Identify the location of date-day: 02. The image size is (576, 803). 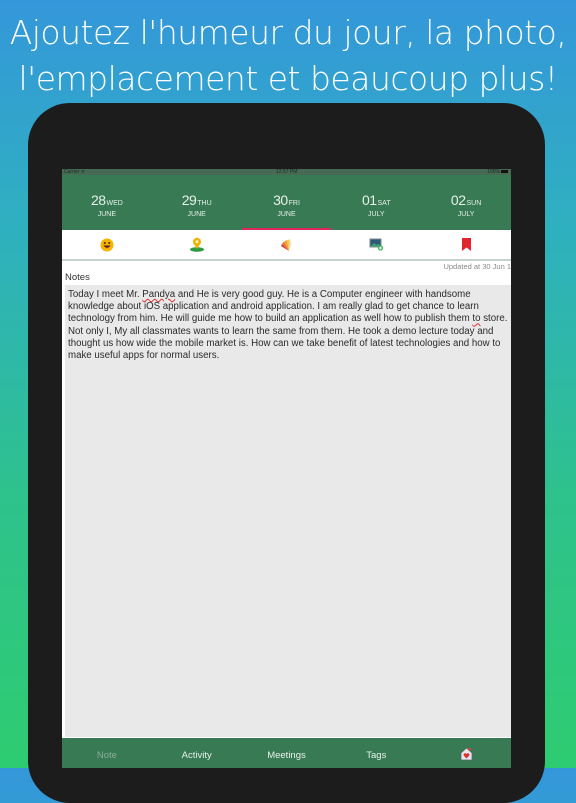
(458, 200).